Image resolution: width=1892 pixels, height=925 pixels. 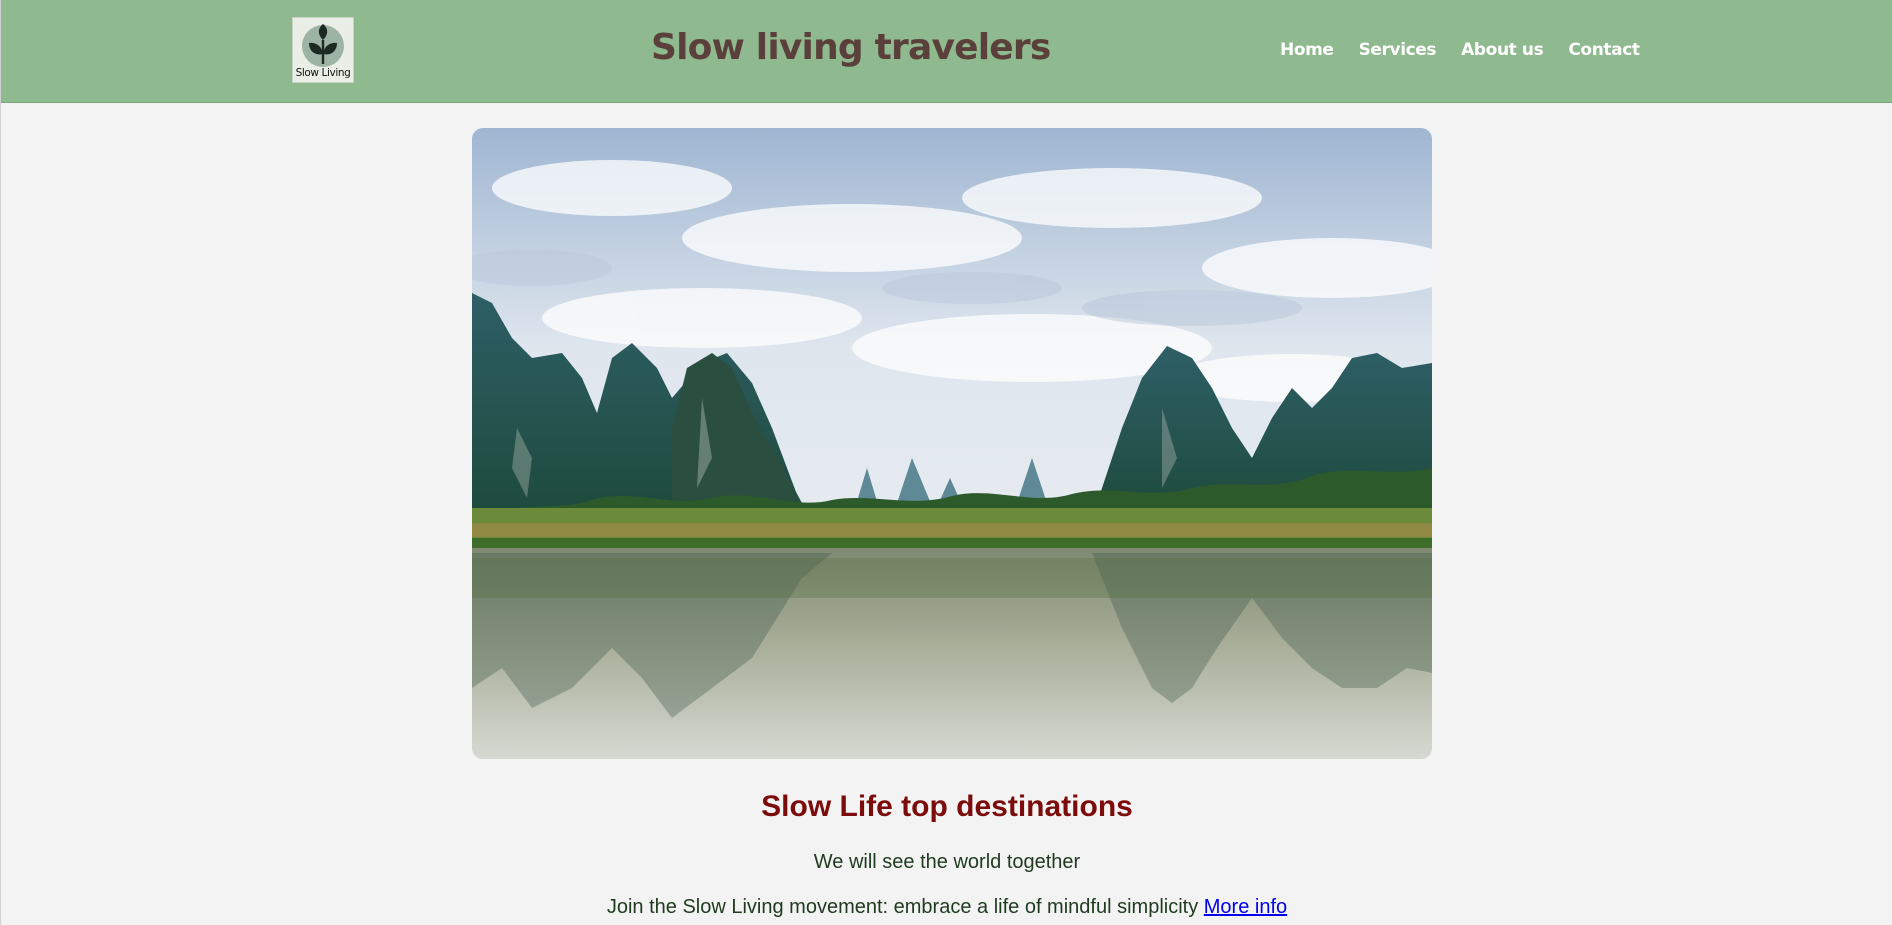 I want to click on nav-about-us: About us, so click(x=1502, y=50).